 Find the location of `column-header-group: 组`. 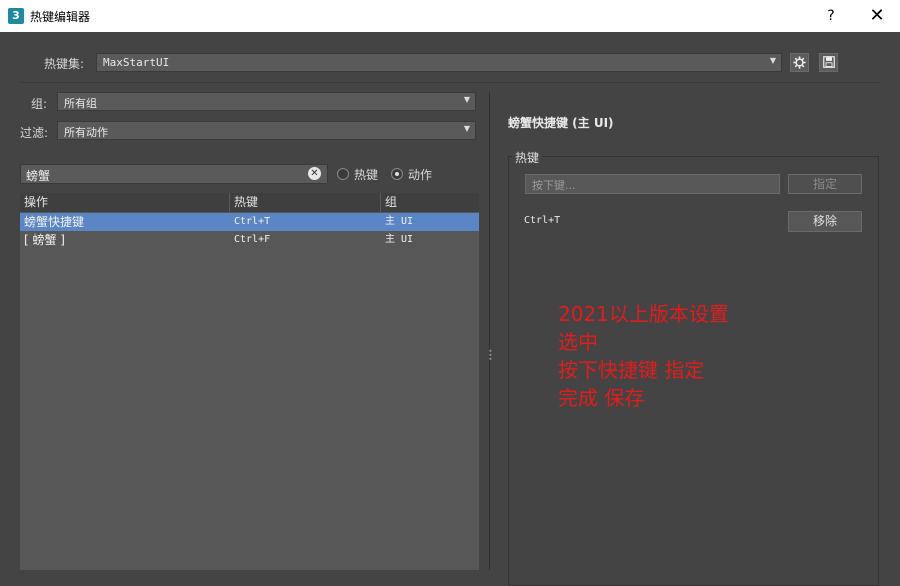

column-header-group: 组 is located at coordinates (430, 202).